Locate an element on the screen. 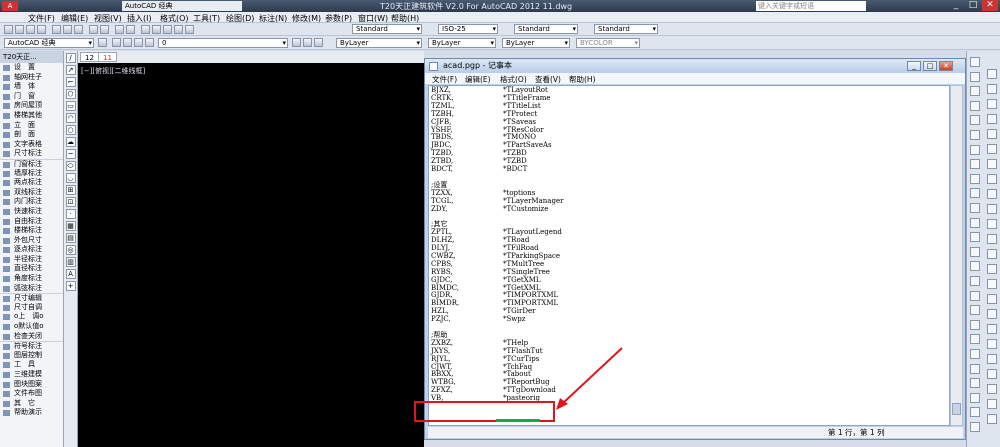  np-menu-format: 格式(O) is located at coordinates (513, 79).